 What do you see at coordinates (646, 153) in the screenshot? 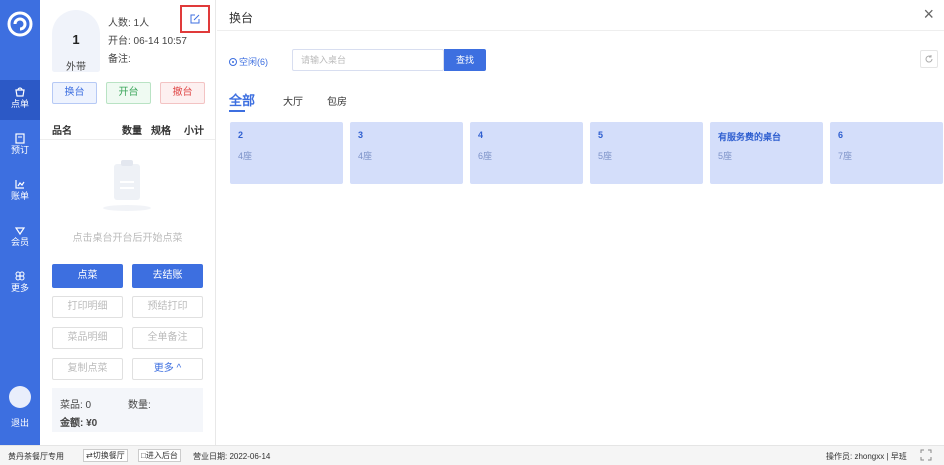
I see `table-tile: 5 5座` at bounding box center [646, 153].